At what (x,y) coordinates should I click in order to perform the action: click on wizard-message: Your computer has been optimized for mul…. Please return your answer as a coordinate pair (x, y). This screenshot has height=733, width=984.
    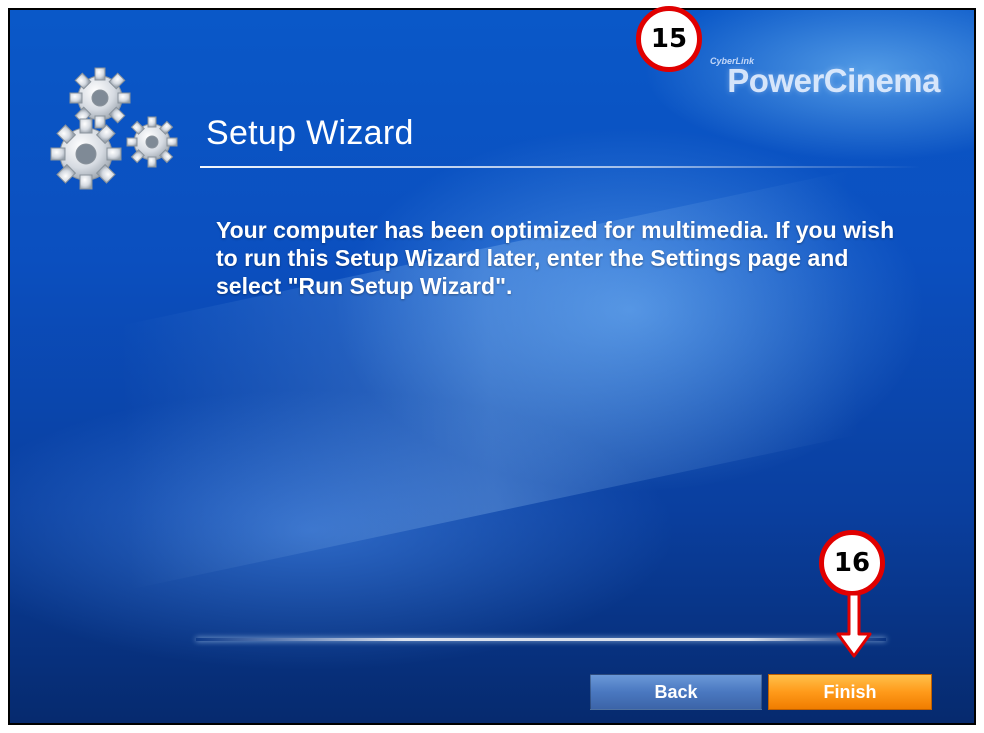
    Looking at the image, I should click on (555, 258).